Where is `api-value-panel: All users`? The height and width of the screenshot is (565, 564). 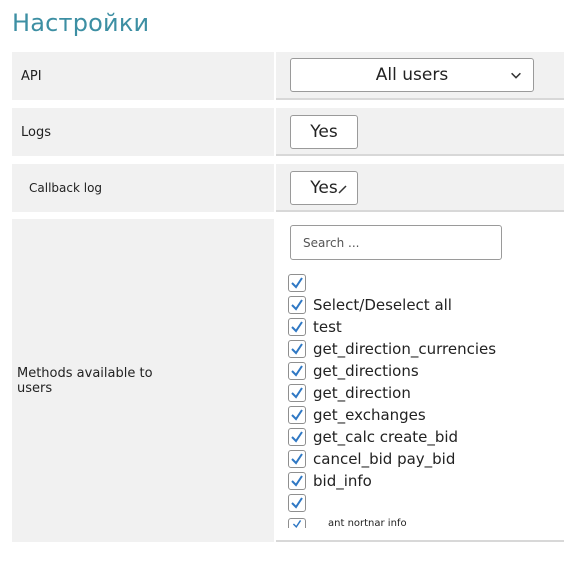
api-value-panel: All users is located at coordinates (420, 76).